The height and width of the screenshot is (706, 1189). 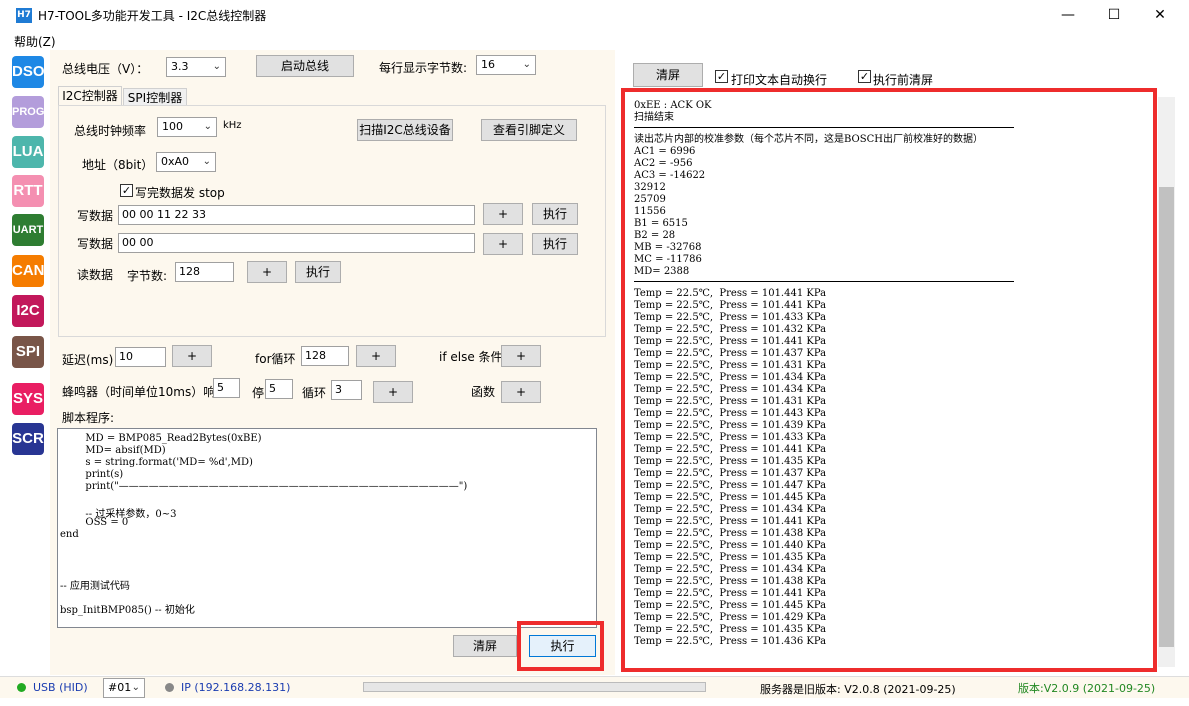 I want to click on sidebar-item-can: CAN, so click(x=28, y=271).